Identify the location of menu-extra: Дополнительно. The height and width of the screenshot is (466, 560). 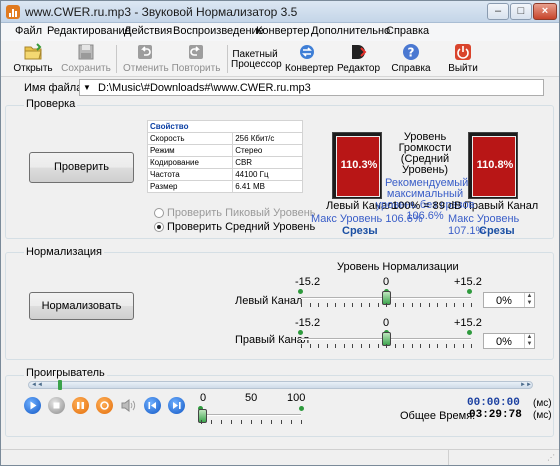
(350, 31).